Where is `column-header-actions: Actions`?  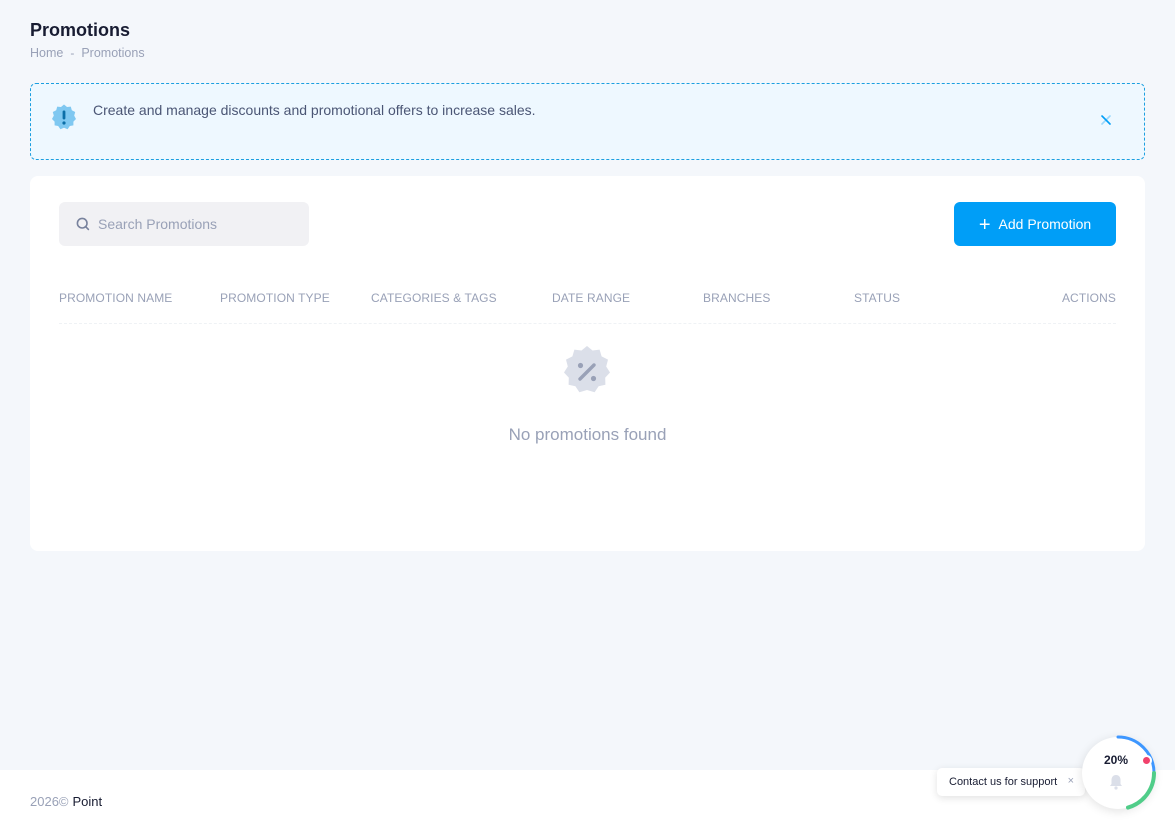 column-header-actions: Actions is located at coordinates (1088, 298).